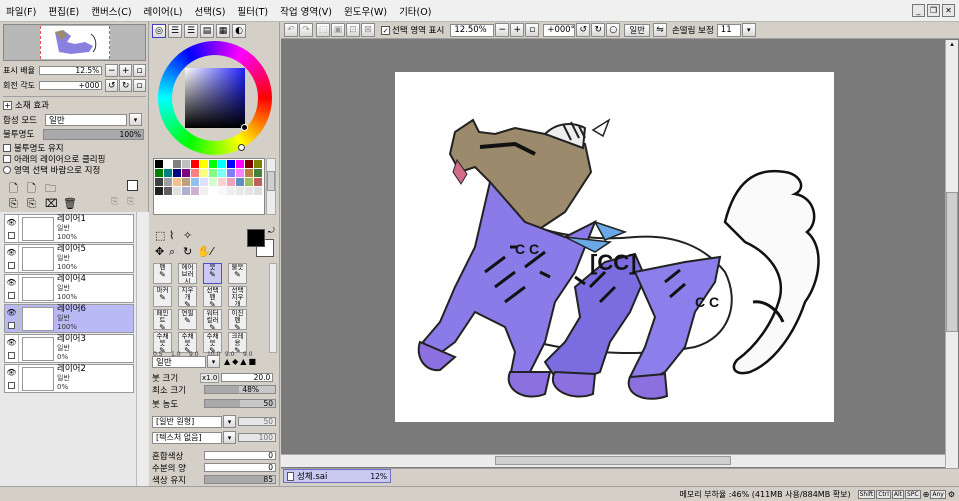 The width and height of the screenshot is (959, 501). I want to click on zoom-slider: 12.5%, so click(70, 70).